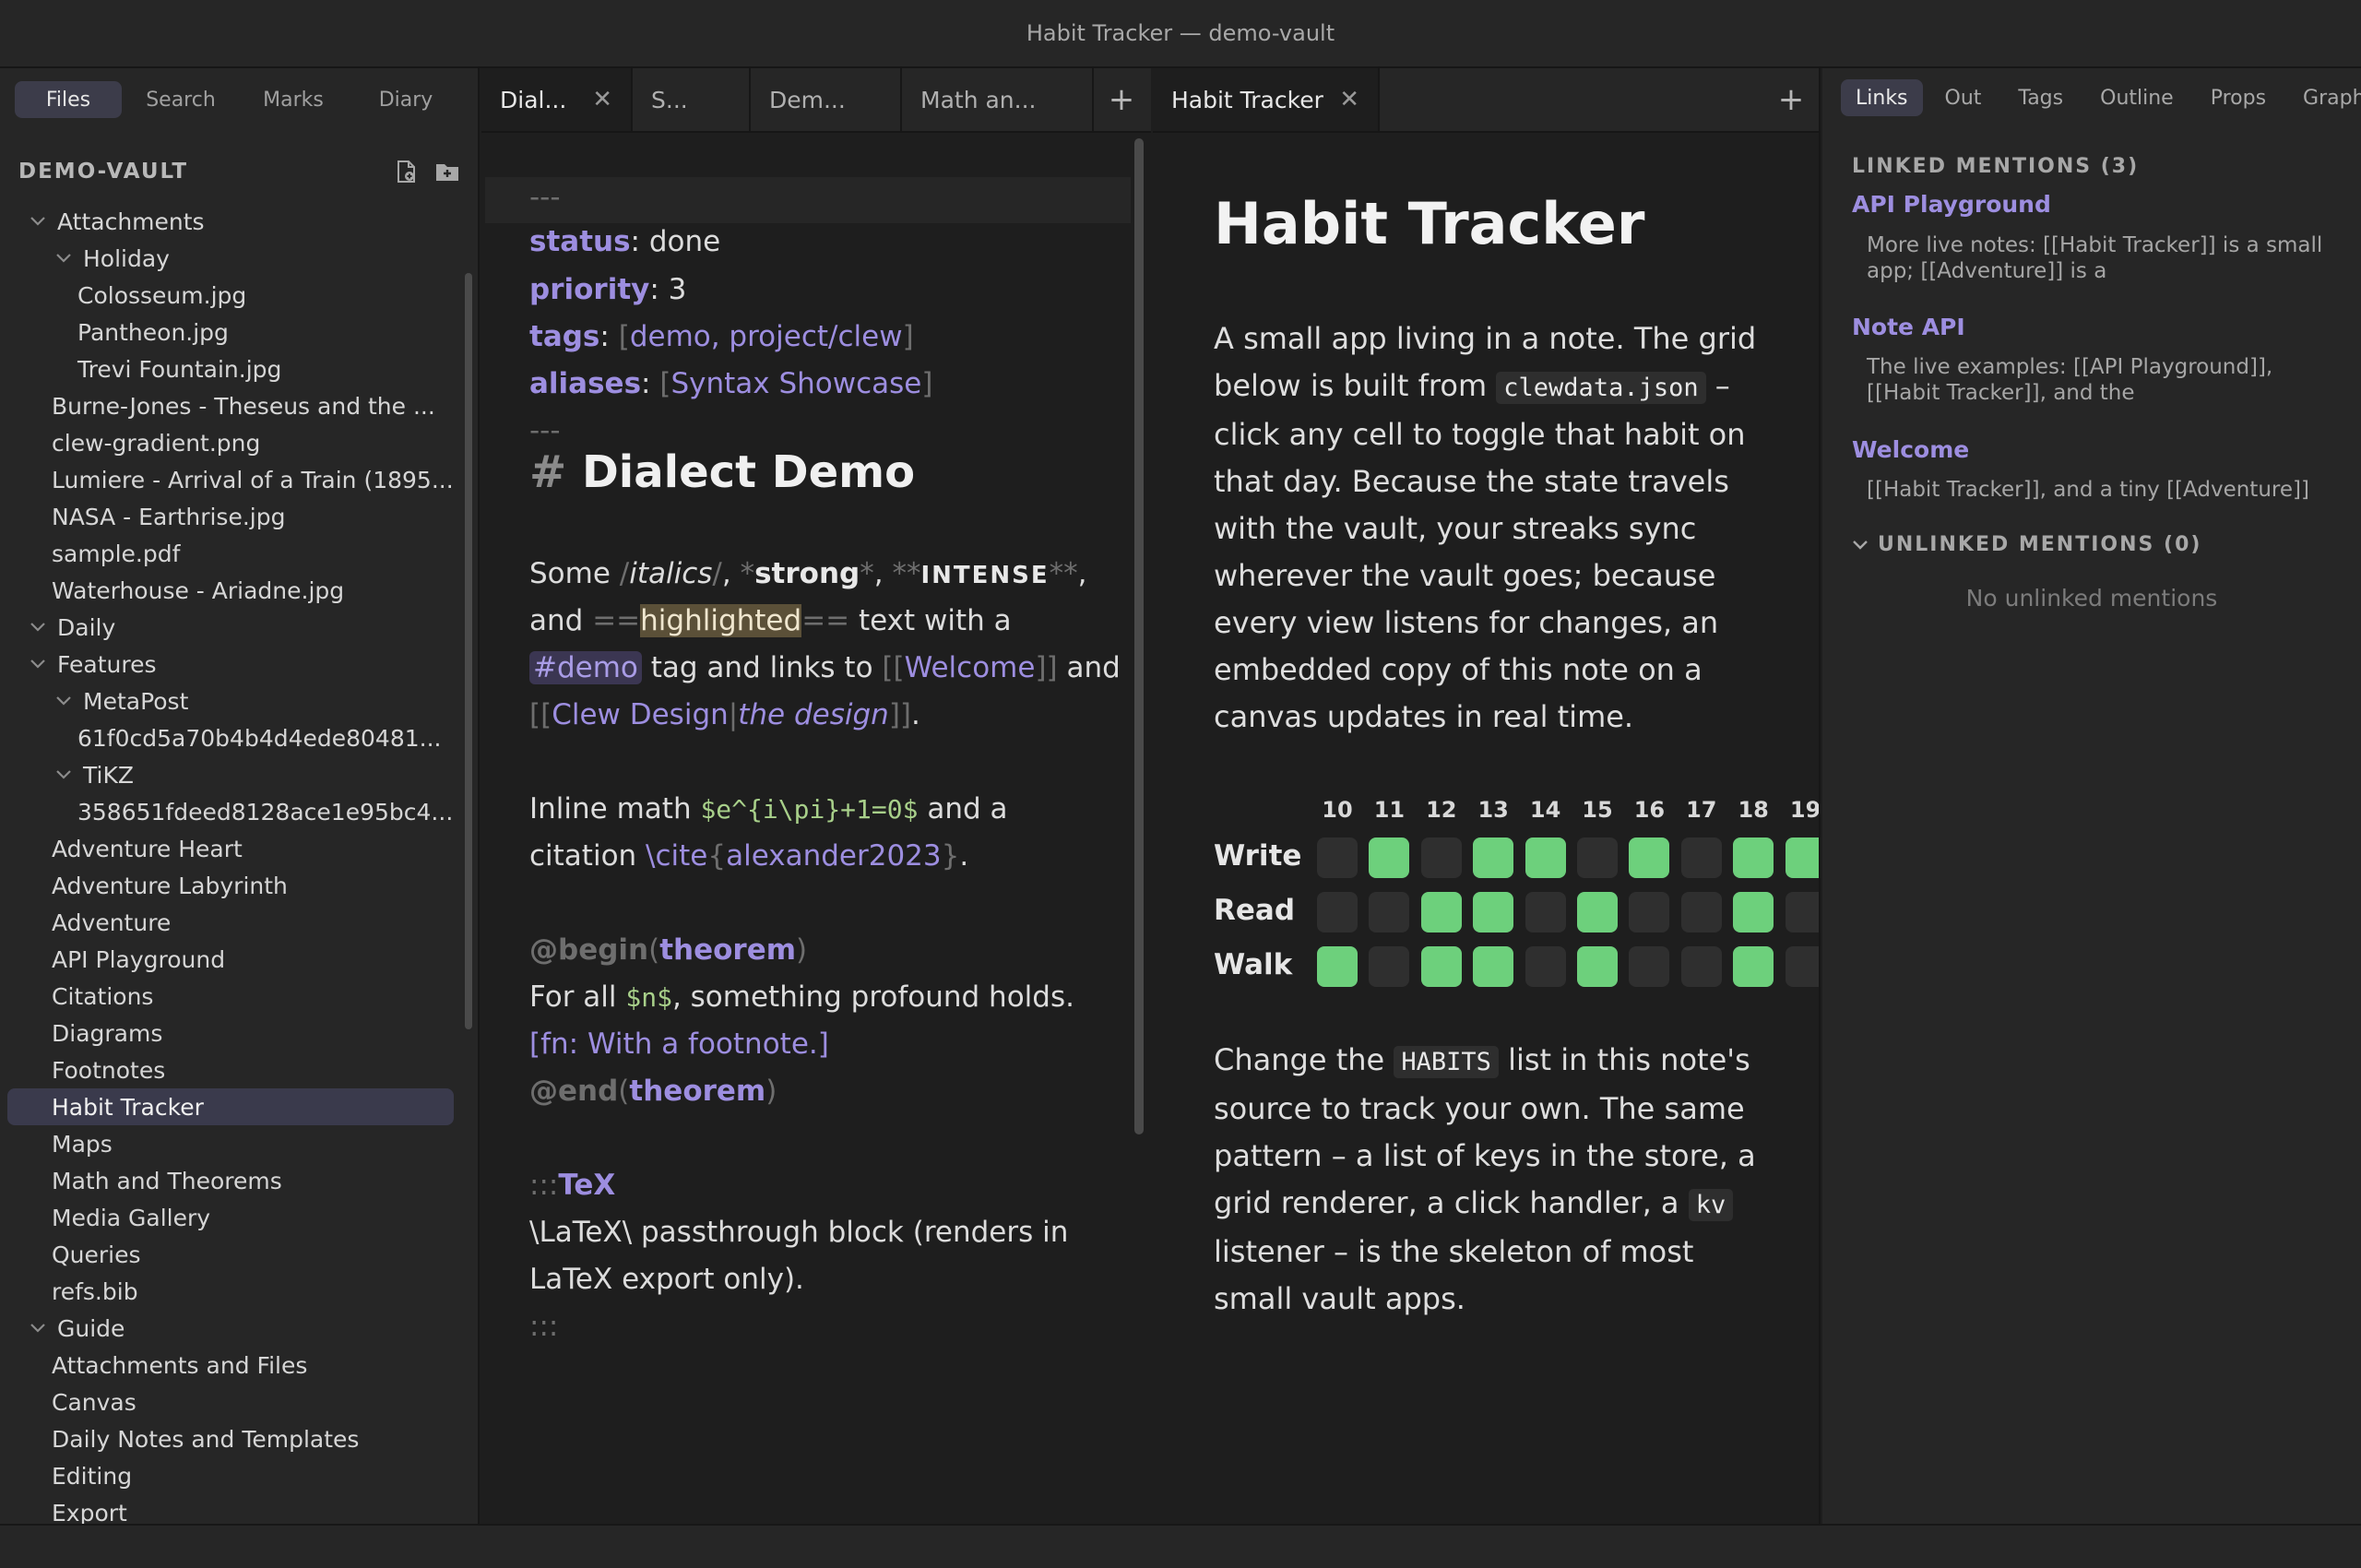 The width and height of the screenshot is (2361, 1568). What do you see at coordinates (230, 295) in the screenshot?
I see `tree-file: Colosseum.jpg` at bounding box center [230, 295].